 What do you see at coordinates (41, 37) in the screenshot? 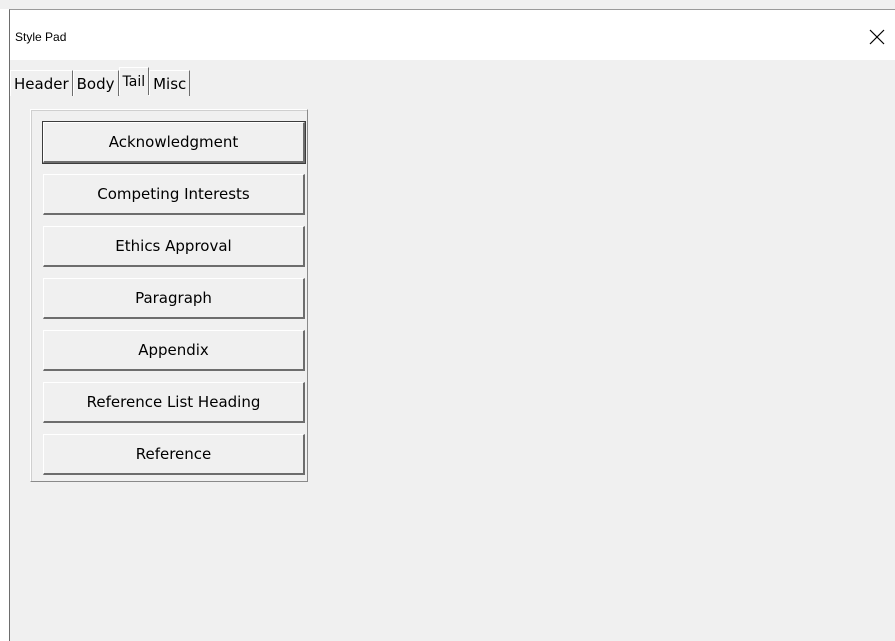
I see `window-title: Style Pad` at bounding box center [41, 37].